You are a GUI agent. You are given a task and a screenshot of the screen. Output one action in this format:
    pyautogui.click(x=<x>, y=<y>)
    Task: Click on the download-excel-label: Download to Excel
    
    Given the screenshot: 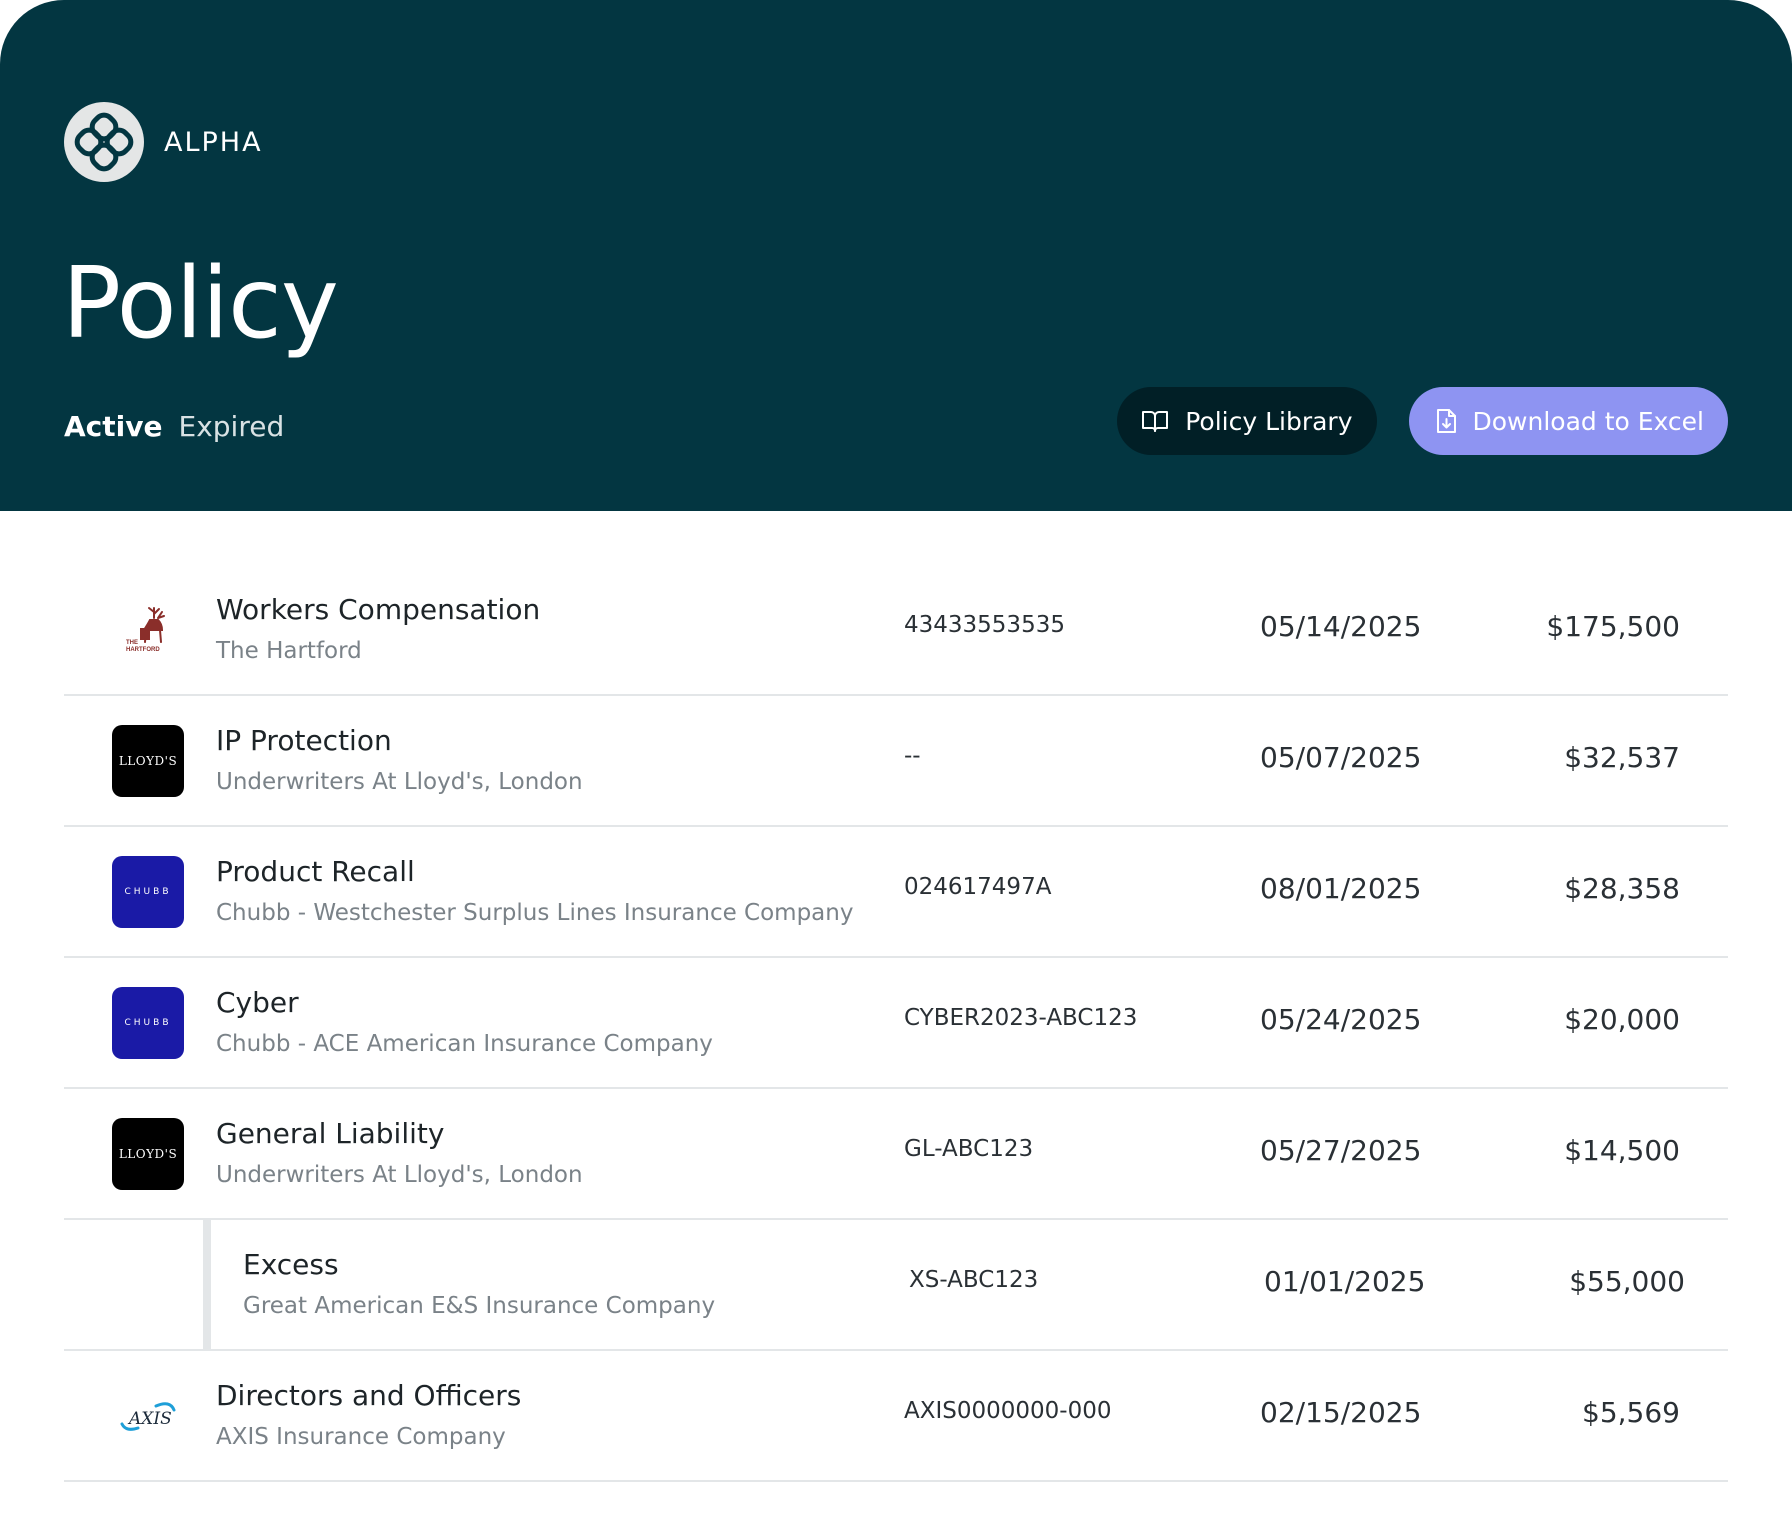 What is the action you would take?
    pyautogui.click(x=1588, y=421)
    